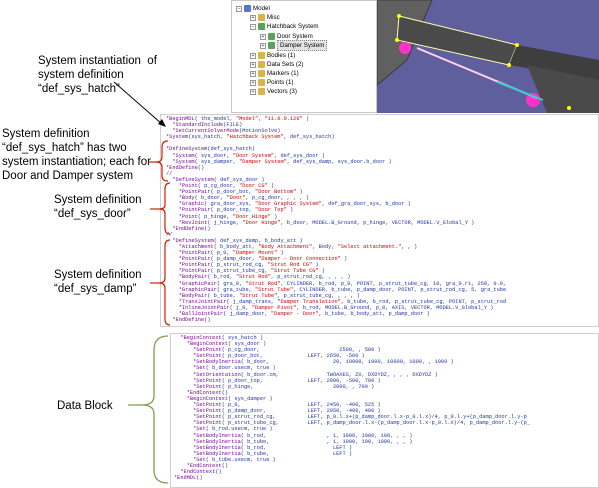  I want to click on code-text: ( def_sys_door ), so click(239, 179).